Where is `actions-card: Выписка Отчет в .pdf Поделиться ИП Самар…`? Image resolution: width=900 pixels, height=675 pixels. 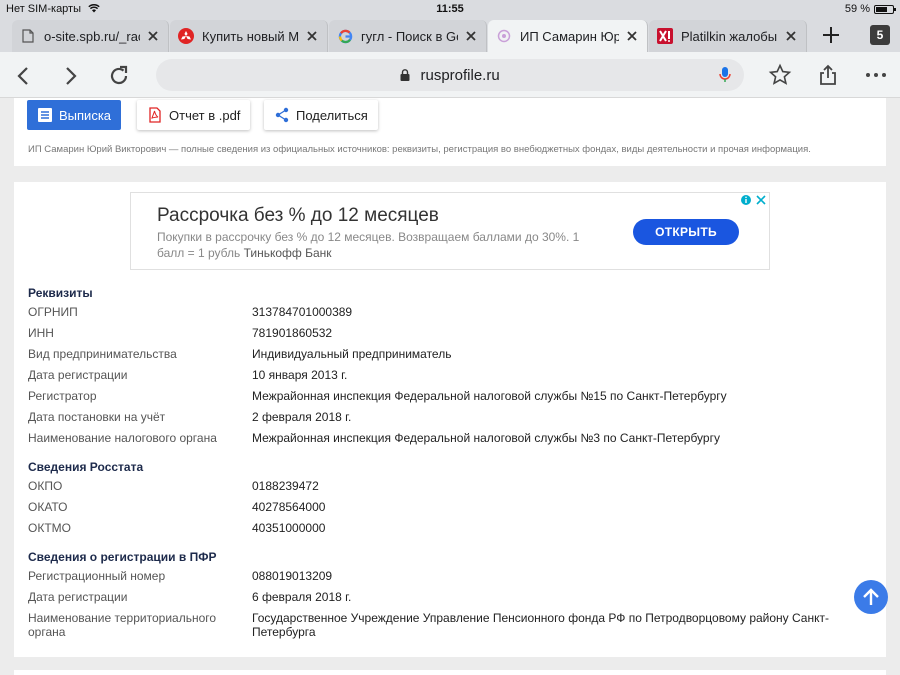 actions-card: Выписка Отчет в .pdf Поделиться ИП Самар… is located at coordinates (450, 132).